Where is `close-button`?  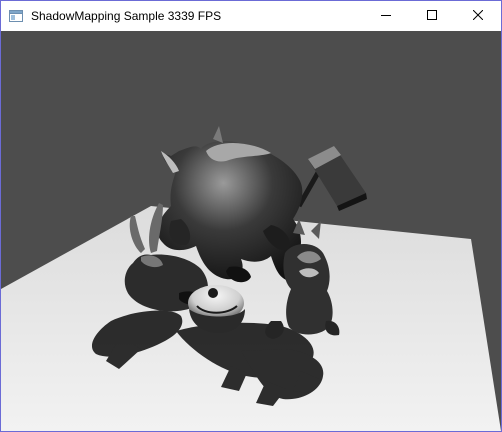
close-button is located at coordinates (478, 16).